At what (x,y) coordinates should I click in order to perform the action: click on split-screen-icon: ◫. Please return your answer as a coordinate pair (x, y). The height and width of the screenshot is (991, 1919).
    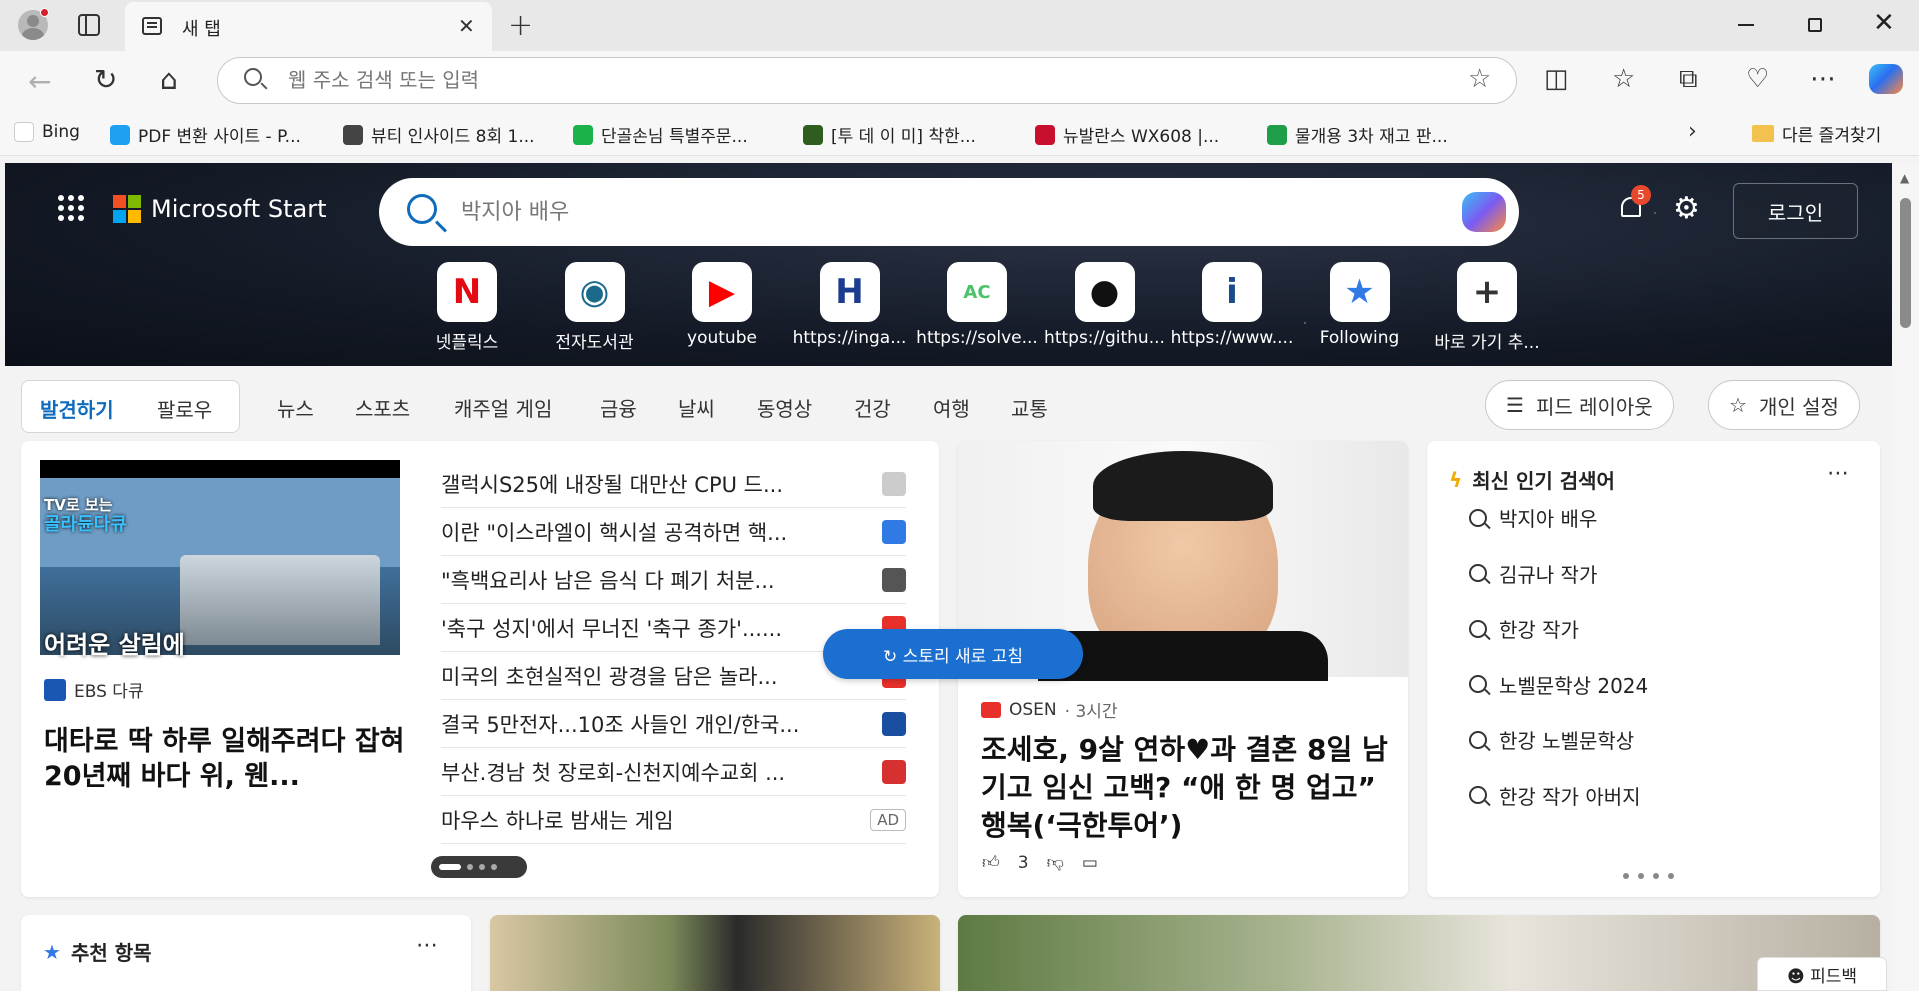
    Looking at the image, I should click on (1556, 79).